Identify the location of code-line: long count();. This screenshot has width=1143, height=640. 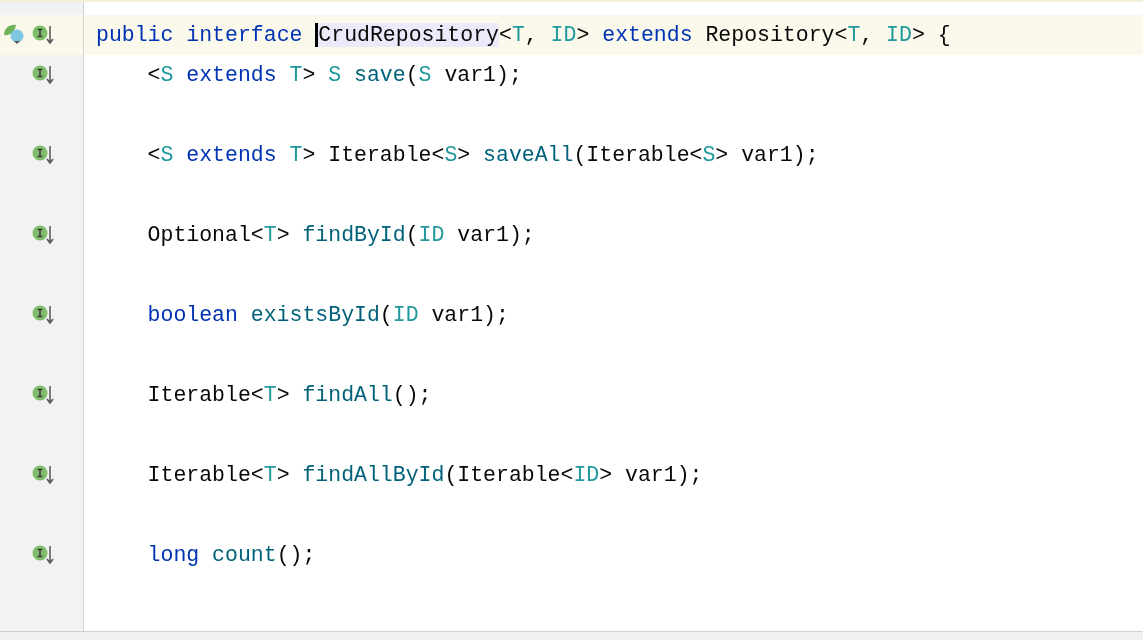
(231, 555).